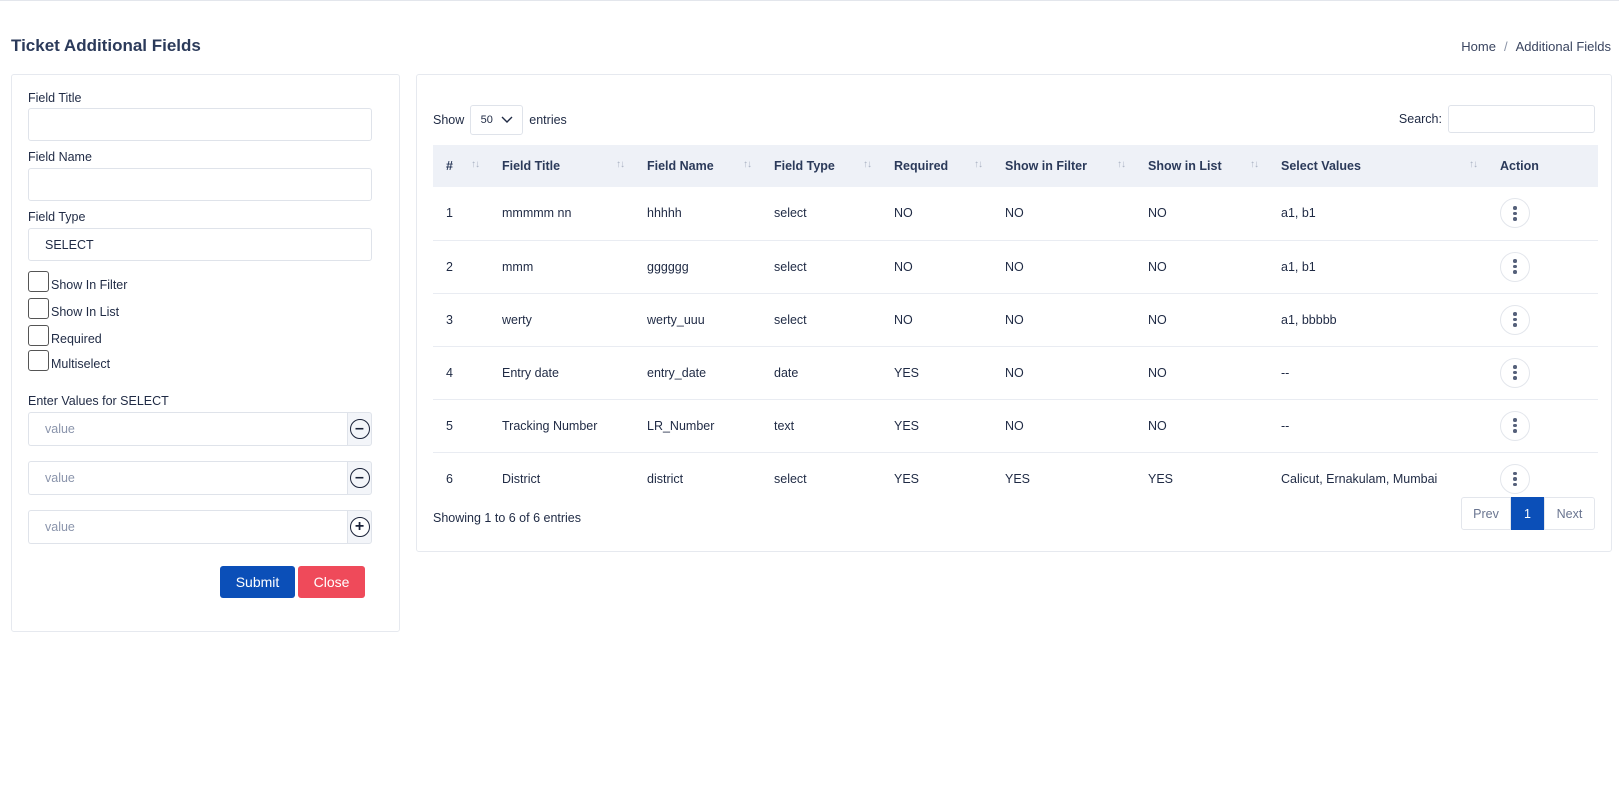 Image resolution: width=1619 pixels, height=797 pixels. I want to click on required-label: Required, so click(76, 338).